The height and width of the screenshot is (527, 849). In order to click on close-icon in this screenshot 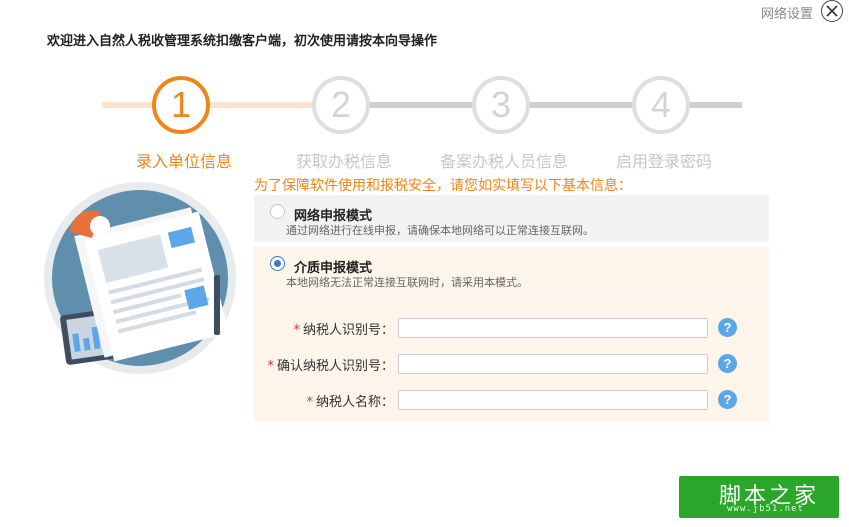, I will do `click(832, 11)`.